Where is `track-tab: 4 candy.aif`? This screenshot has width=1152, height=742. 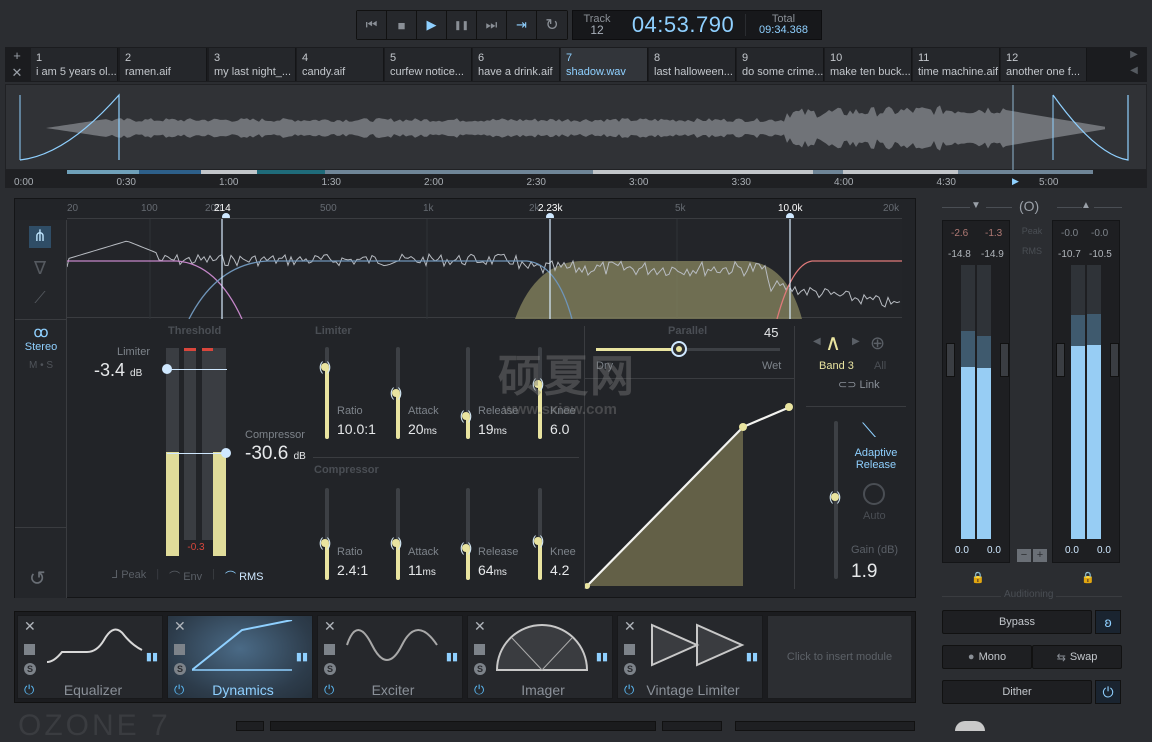
track-tab: 4 candy.aif is located at coordinates (340, 64).